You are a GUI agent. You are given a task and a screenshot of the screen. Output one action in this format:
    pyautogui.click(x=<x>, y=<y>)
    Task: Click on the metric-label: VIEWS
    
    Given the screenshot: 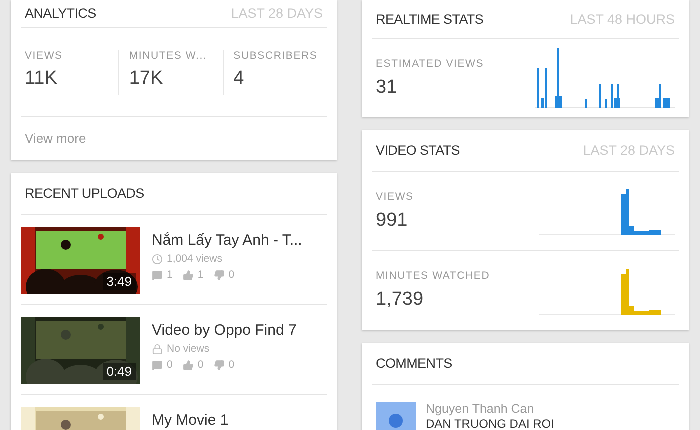 What is the action you would take?
    pyautogui.click(x=395, y=196)
    